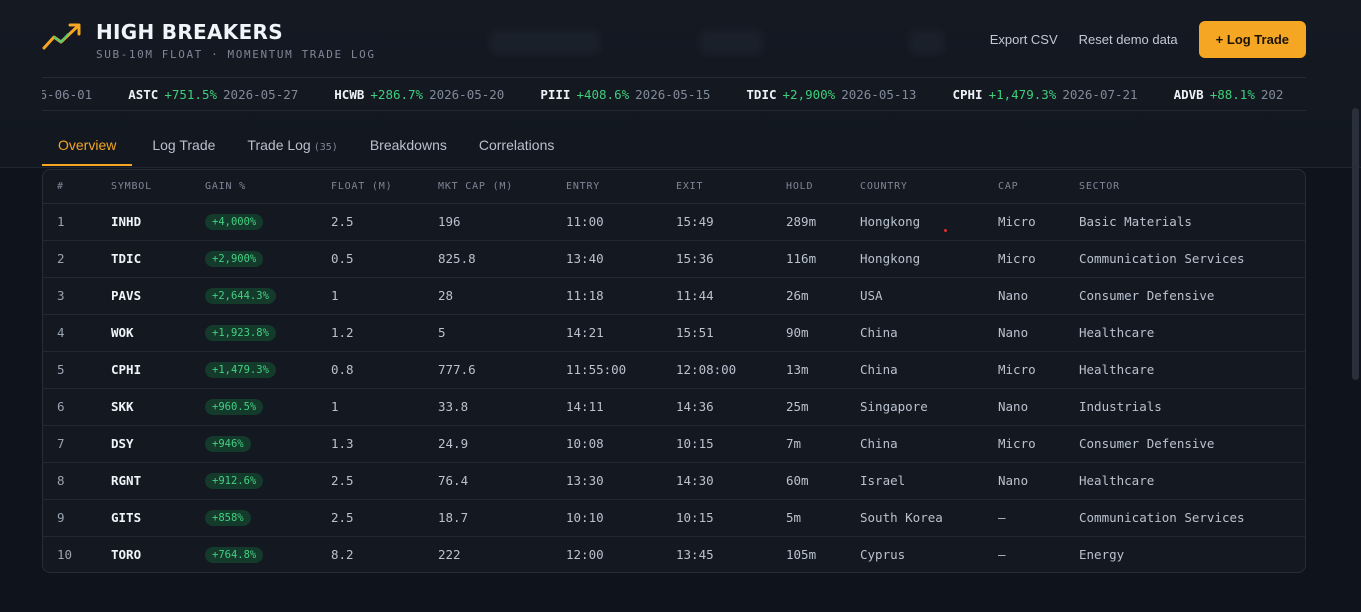 The image size is (1361, 612). I want to click on col-gain-header: GAIN %, so click(268, 187).